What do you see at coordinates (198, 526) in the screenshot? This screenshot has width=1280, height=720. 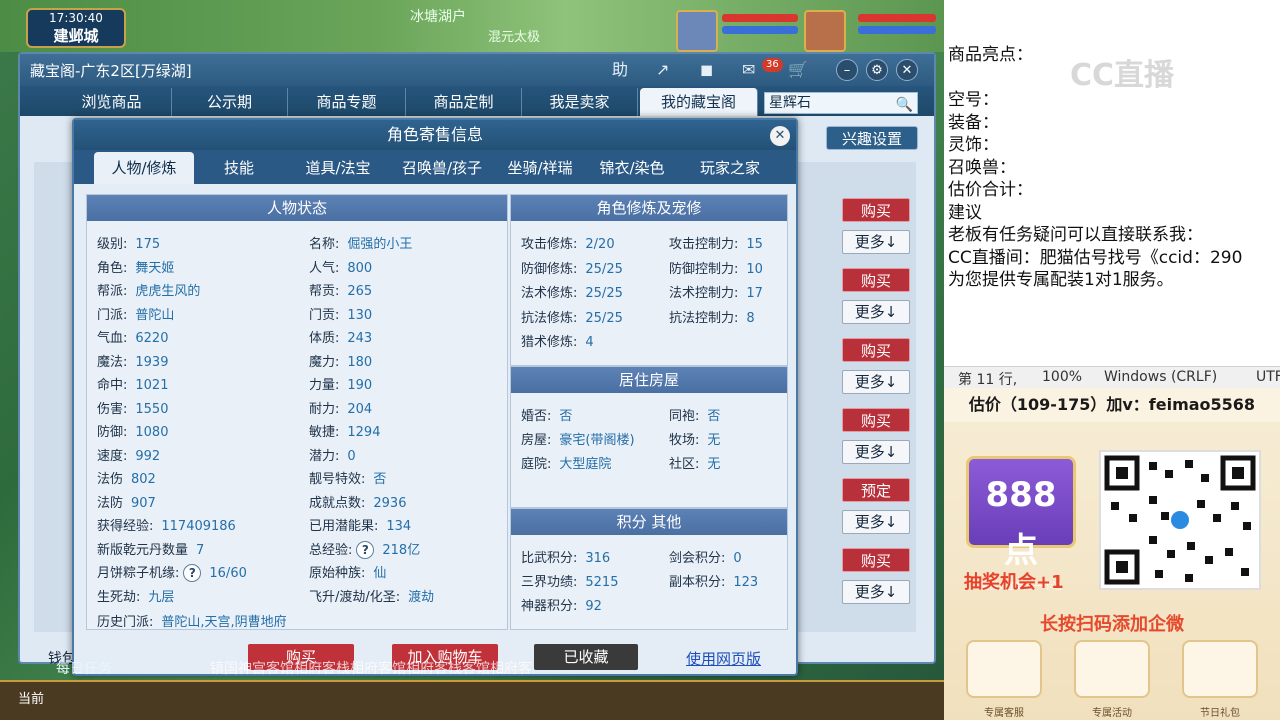 I see `status-left-value: 117409186` at bounding box center [198, 526].